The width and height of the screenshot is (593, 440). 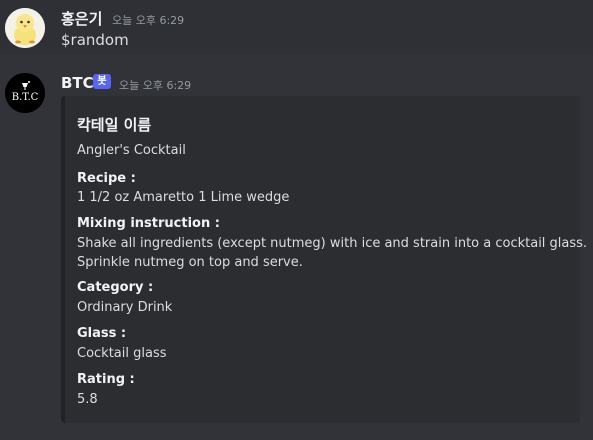 I want to click on username: 홍은기, so click(x=81, y=18).